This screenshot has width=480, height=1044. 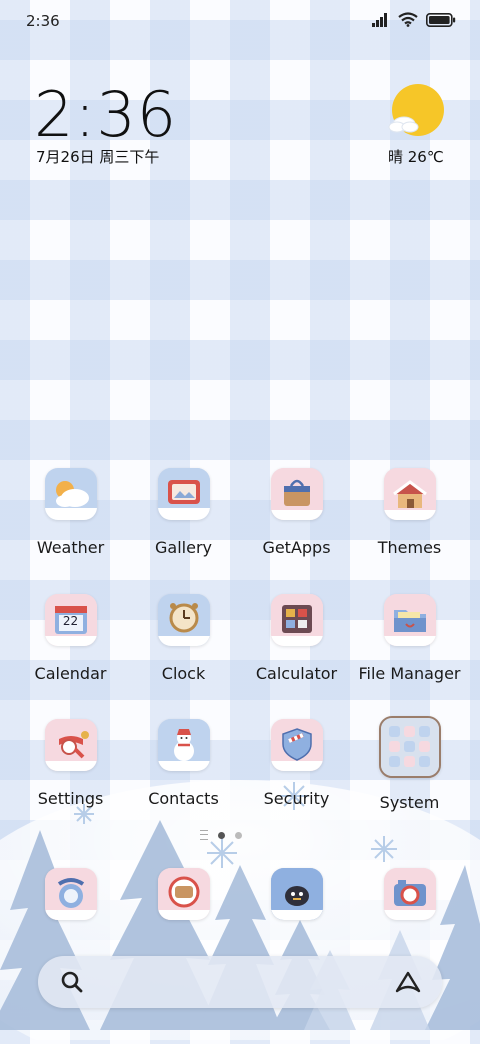 What do you see at coordinates (70, 745) in the screenshot?
I see `settings-icon` at bounding box center [70, 745].